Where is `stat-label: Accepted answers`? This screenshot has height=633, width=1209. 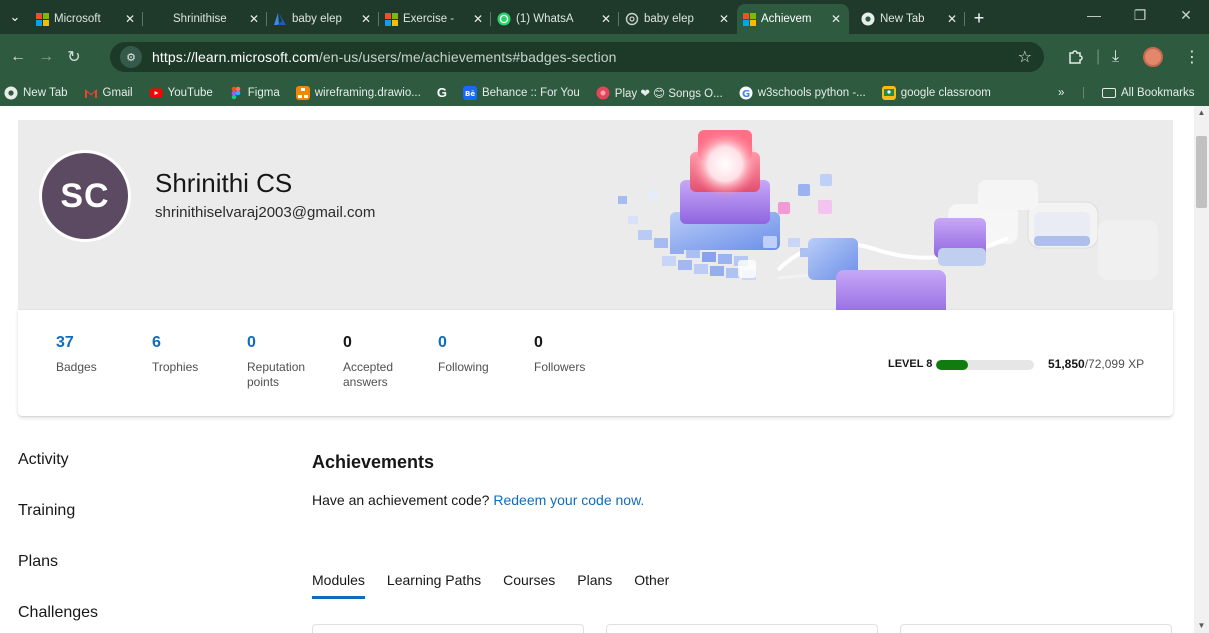 stat-label: Accepted answers is located at coordinates (368, 374).